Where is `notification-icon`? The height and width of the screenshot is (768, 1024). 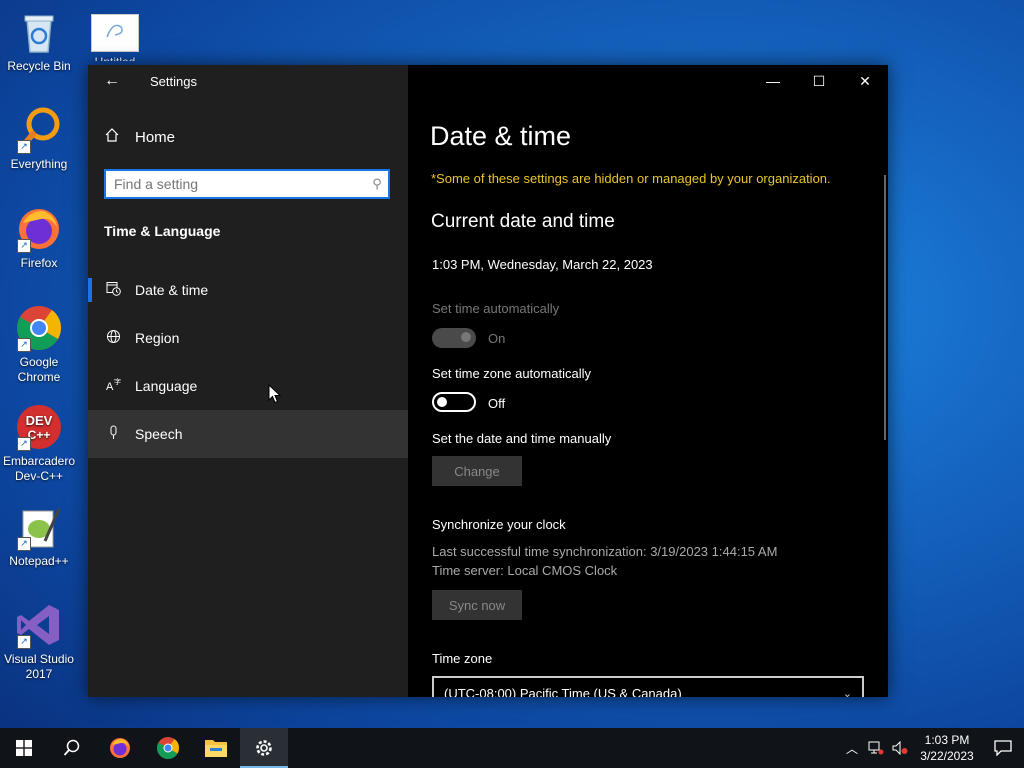
notification-icon is located at coordinates (1003, 748).